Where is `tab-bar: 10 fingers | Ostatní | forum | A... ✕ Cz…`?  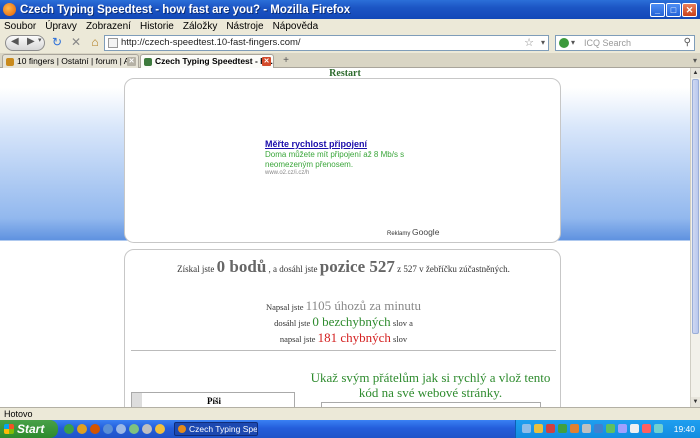
tab-bar: 10 fingers | Ostatní | forum | A... ✕ Cz… is located at coordinates (350, 60).